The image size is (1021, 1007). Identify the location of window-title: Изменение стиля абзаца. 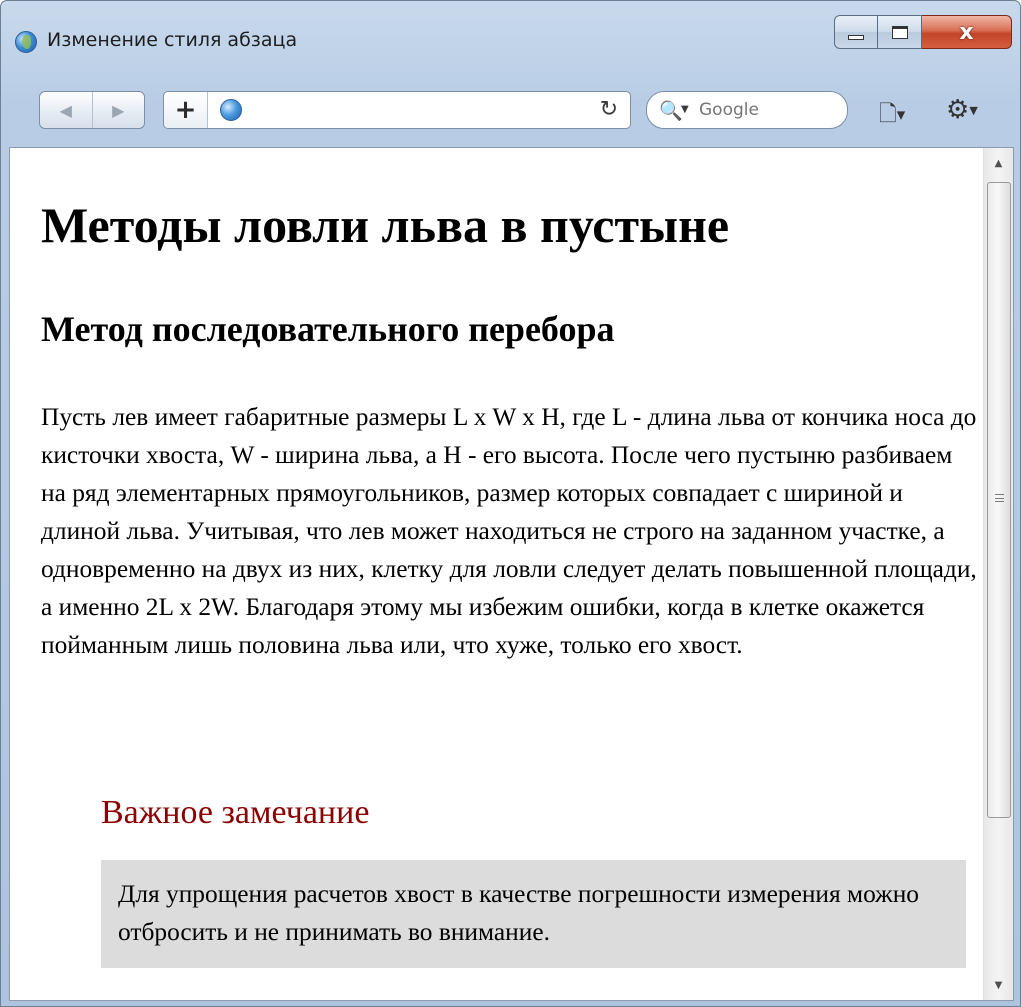
(172, 40).